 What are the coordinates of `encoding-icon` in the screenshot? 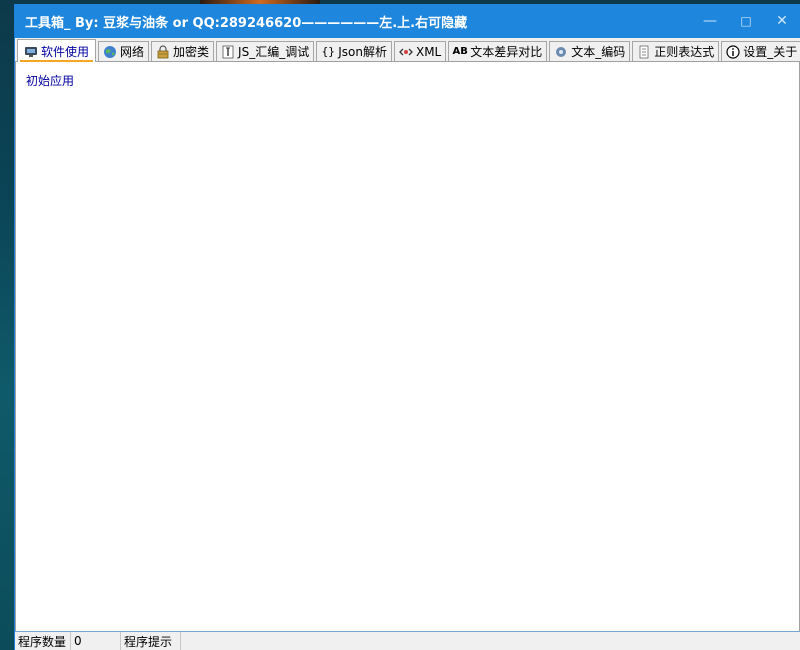 It's located at (561, 52).